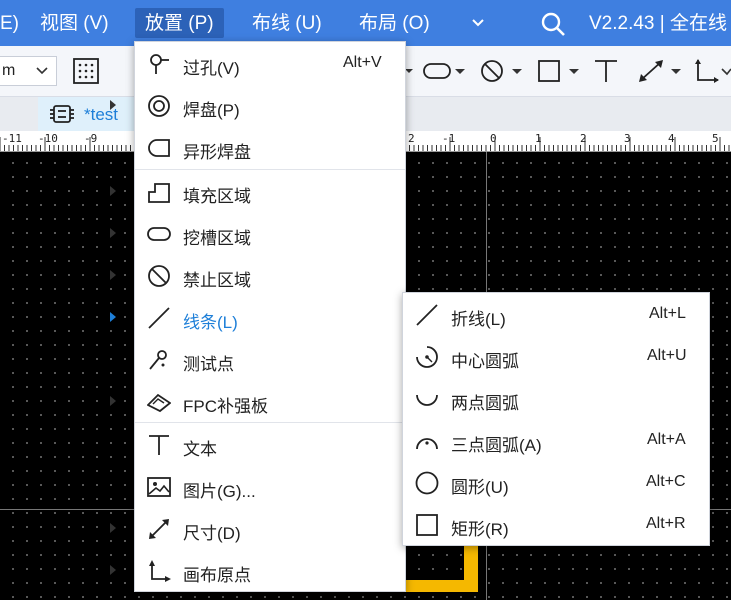 The height and width of the screenshot is (600, 731). Describe the element at coordinates (394, 23) in the screenshot. I see `menu-layout: 布局 (O)` at that location.